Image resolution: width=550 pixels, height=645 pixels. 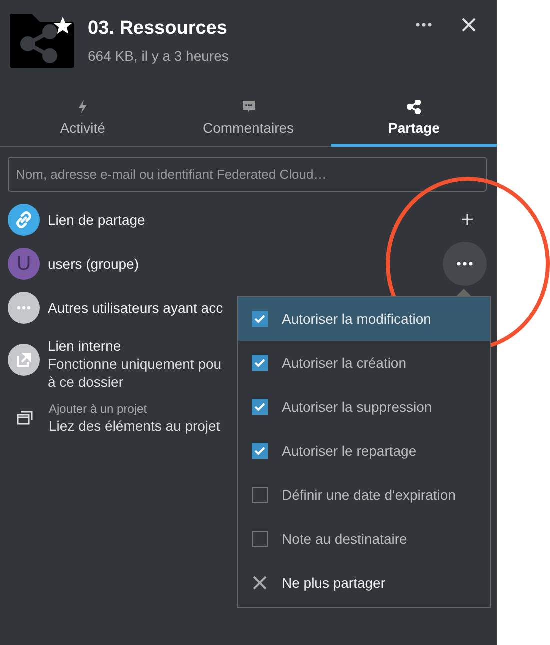 What do you see at coordinates (85, 346) in the screenshot?
I see `share-title: Lien interne` at bounding box center [85, 346].